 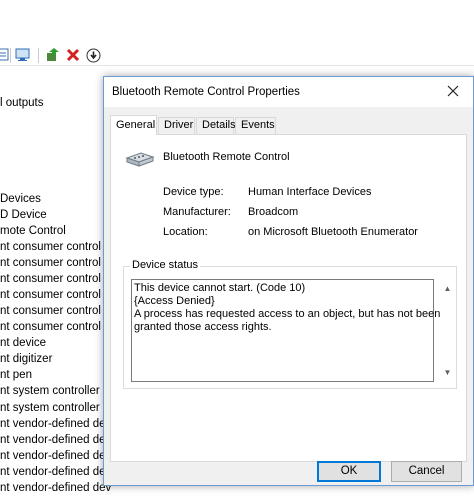 I want to click on disable-device-icon, so click(x=93, y=55).